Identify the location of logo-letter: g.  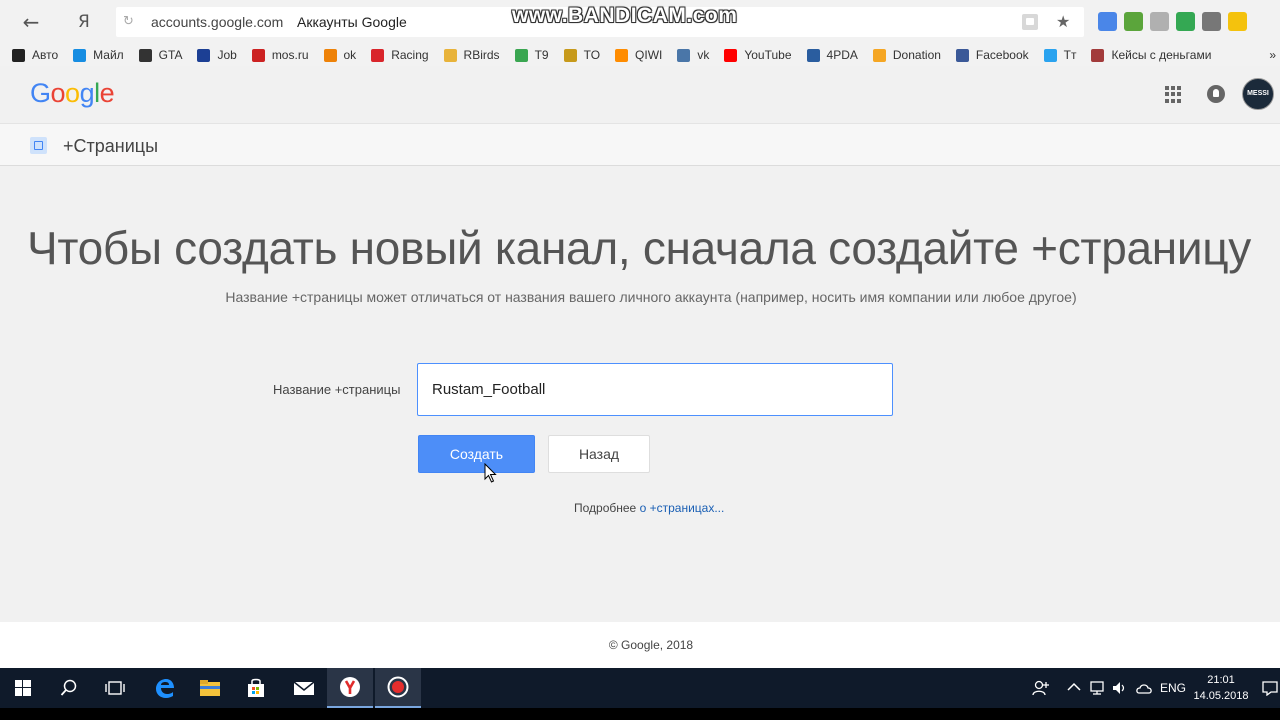
(87, 93).